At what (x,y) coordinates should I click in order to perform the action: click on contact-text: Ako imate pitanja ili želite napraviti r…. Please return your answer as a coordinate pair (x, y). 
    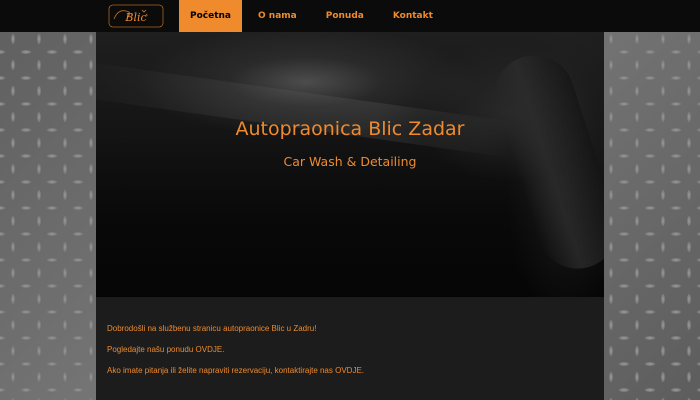
    Looking at the image, I should click on (221, 370).